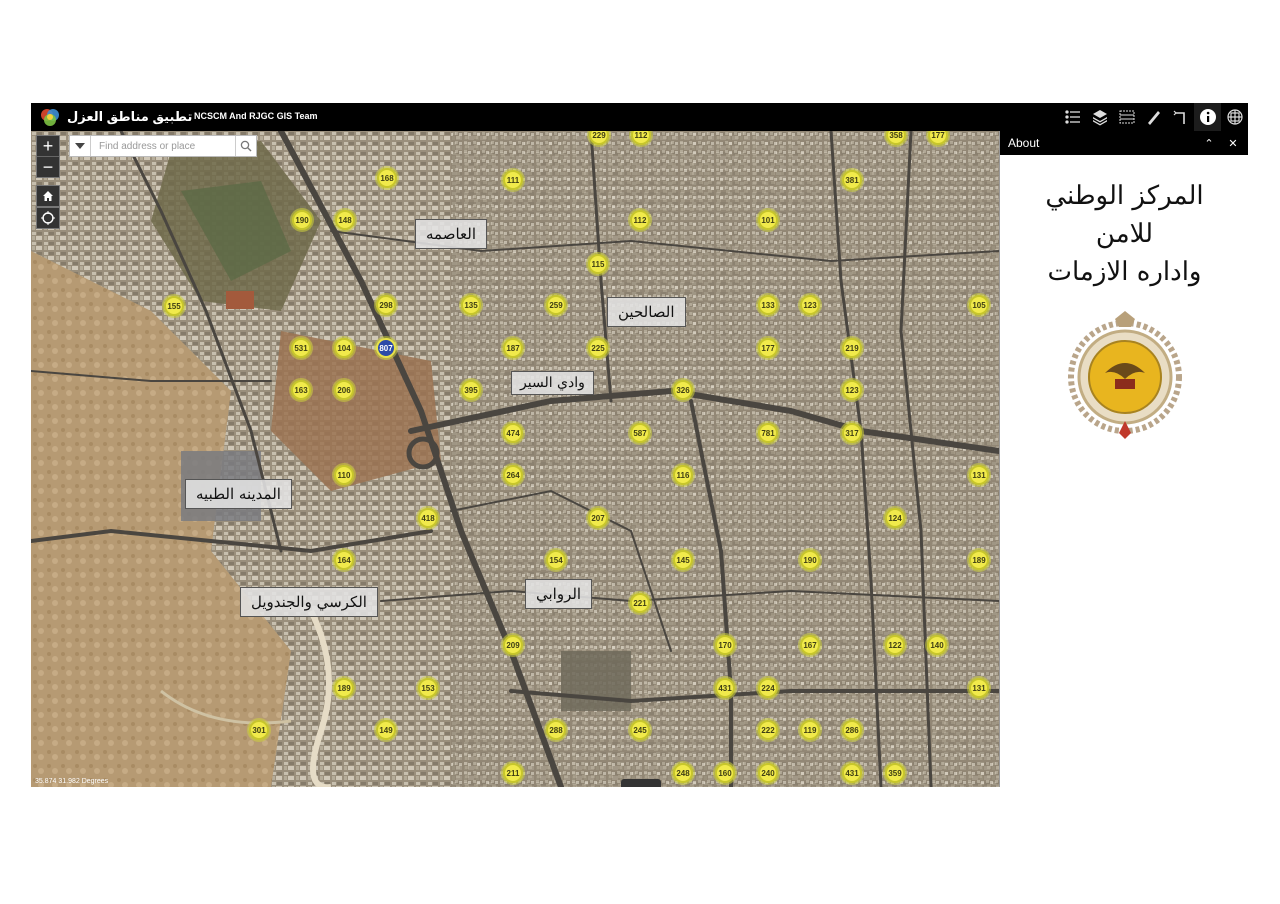  What do you see at coordinates (48, 196) in the screenshot?
I see `home-button` at bounding box center [48, 196].